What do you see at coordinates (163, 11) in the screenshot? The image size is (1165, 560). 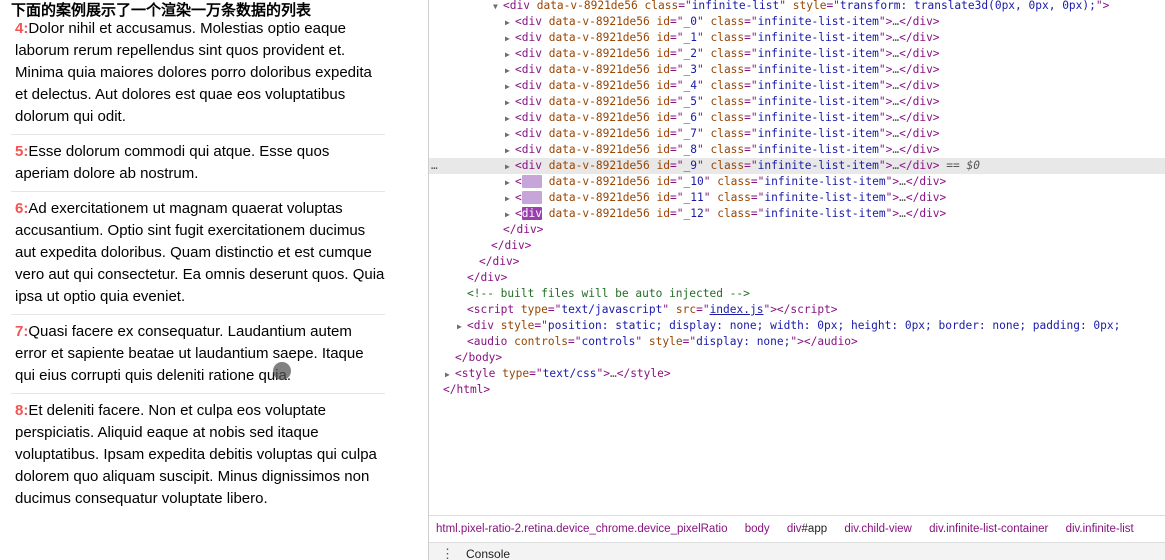 I see `page-title: 下面的案例展示了一个渲染一万条数据的列表` at bounding box center [163, 11].